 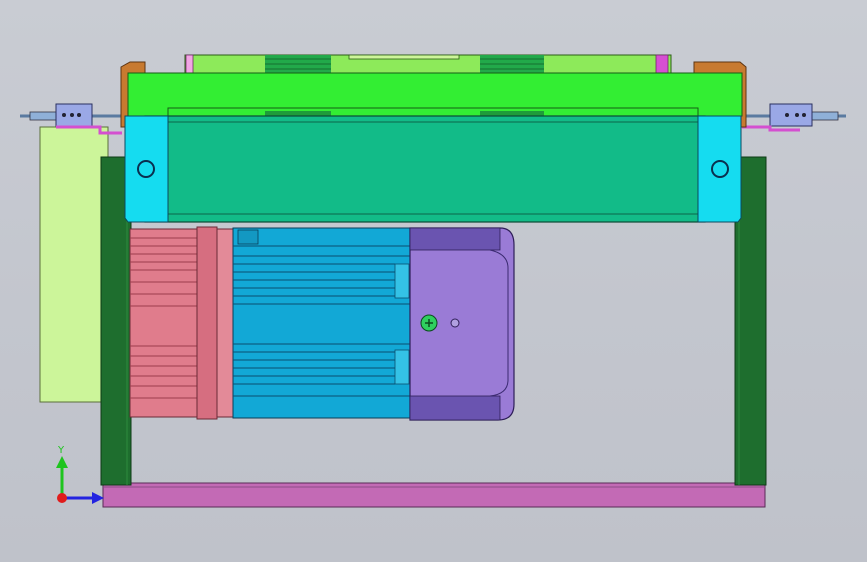 What do you see at coordinates (791, 115) in the screenshot?
I see `right-mount-block` at bounding box center [791, 115].